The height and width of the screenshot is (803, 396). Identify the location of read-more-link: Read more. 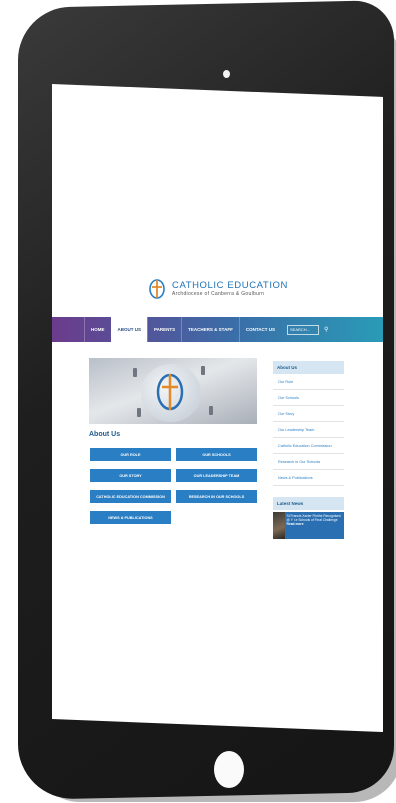
(315, 524).